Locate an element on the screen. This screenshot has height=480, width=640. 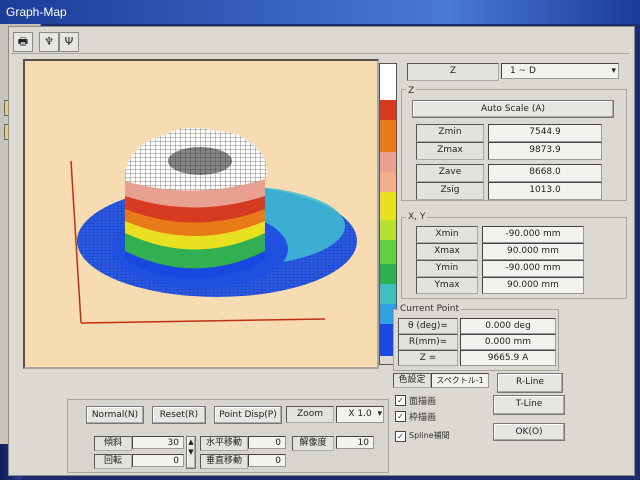
auto-scale-button: Auto Scale (A) is located at coordinates (513, 109).